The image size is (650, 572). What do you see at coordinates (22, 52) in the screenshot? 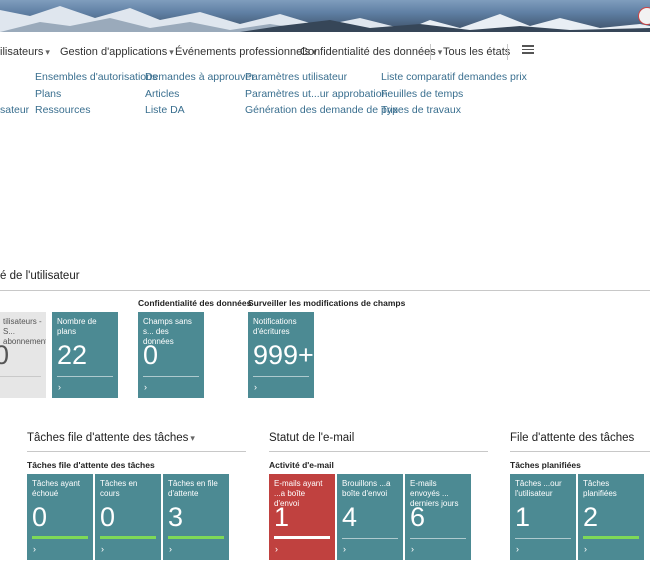
I see `nav-label: ilisateurs` at bounding box center [22, 52].